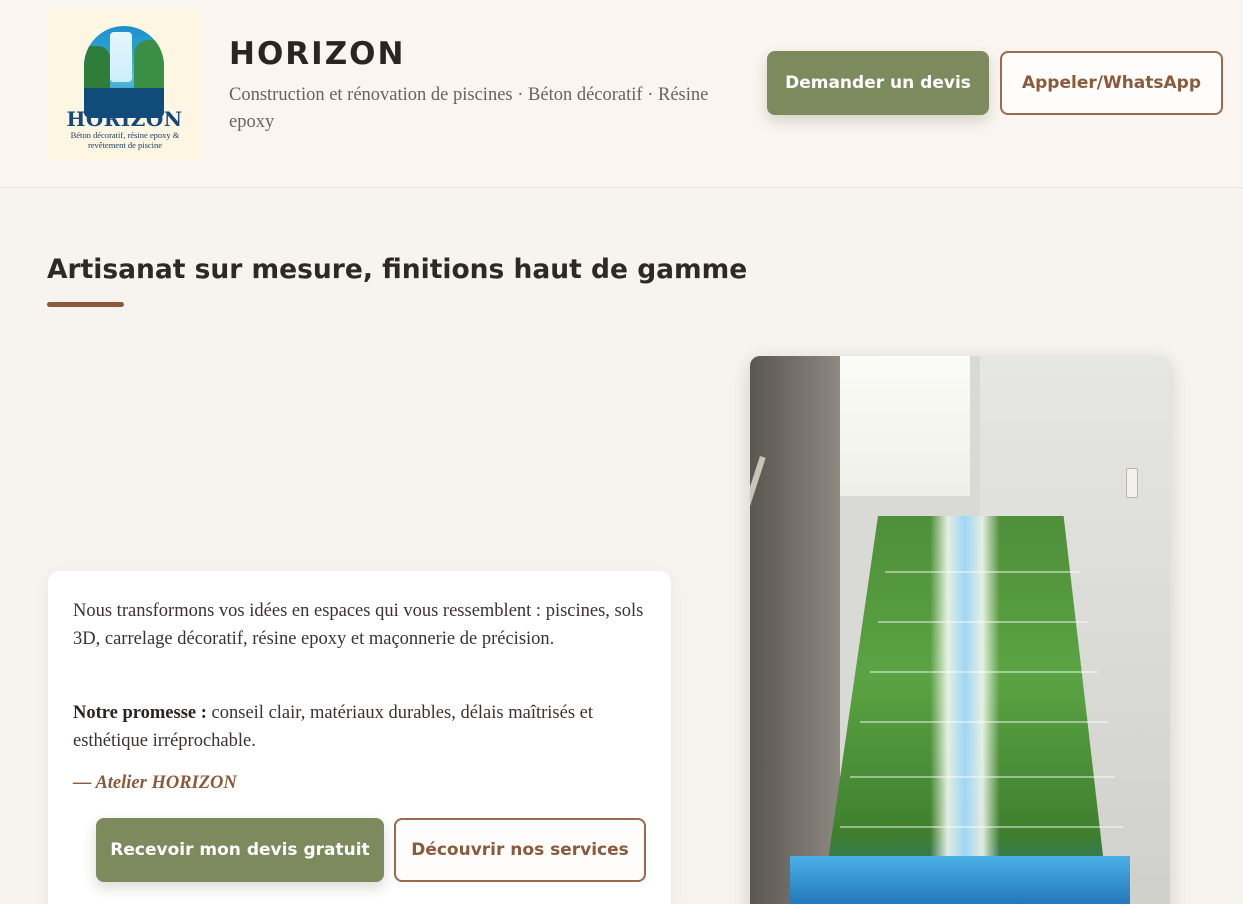 The width and height of the screenshot is (1243, 904). I want to click on signature: — Atelier HORIZON, so click(155, 783).